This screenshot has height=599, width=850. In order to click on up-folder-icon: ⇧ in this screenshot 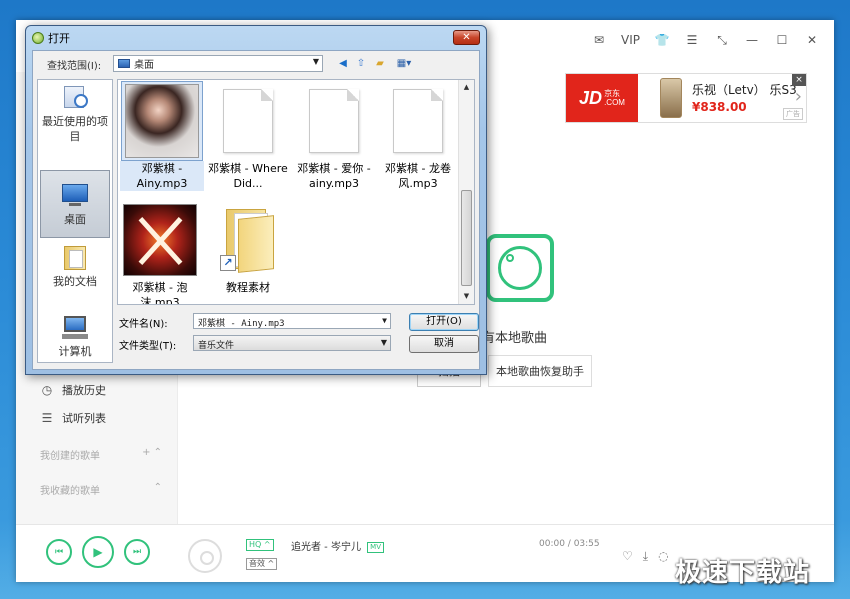, I will do `click(361, 63)`.